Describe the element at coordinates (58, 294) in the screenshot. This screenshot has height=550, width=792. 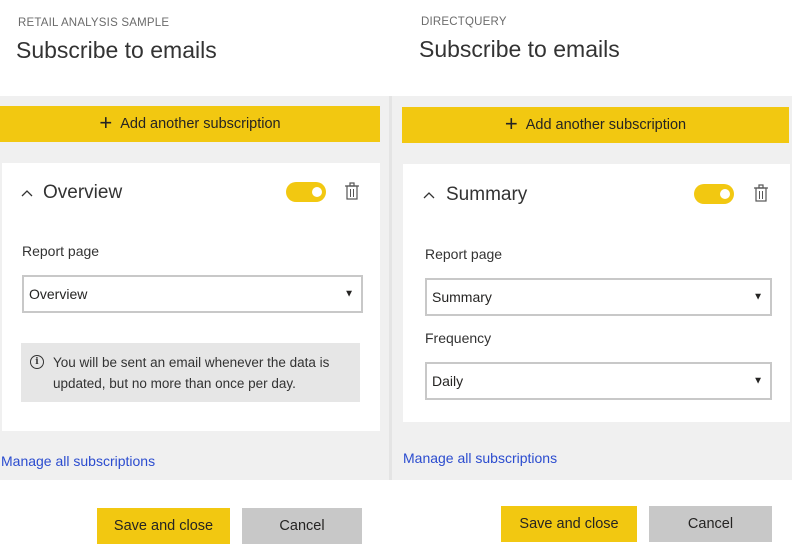
I see `report-page-value: Overview` at that location.